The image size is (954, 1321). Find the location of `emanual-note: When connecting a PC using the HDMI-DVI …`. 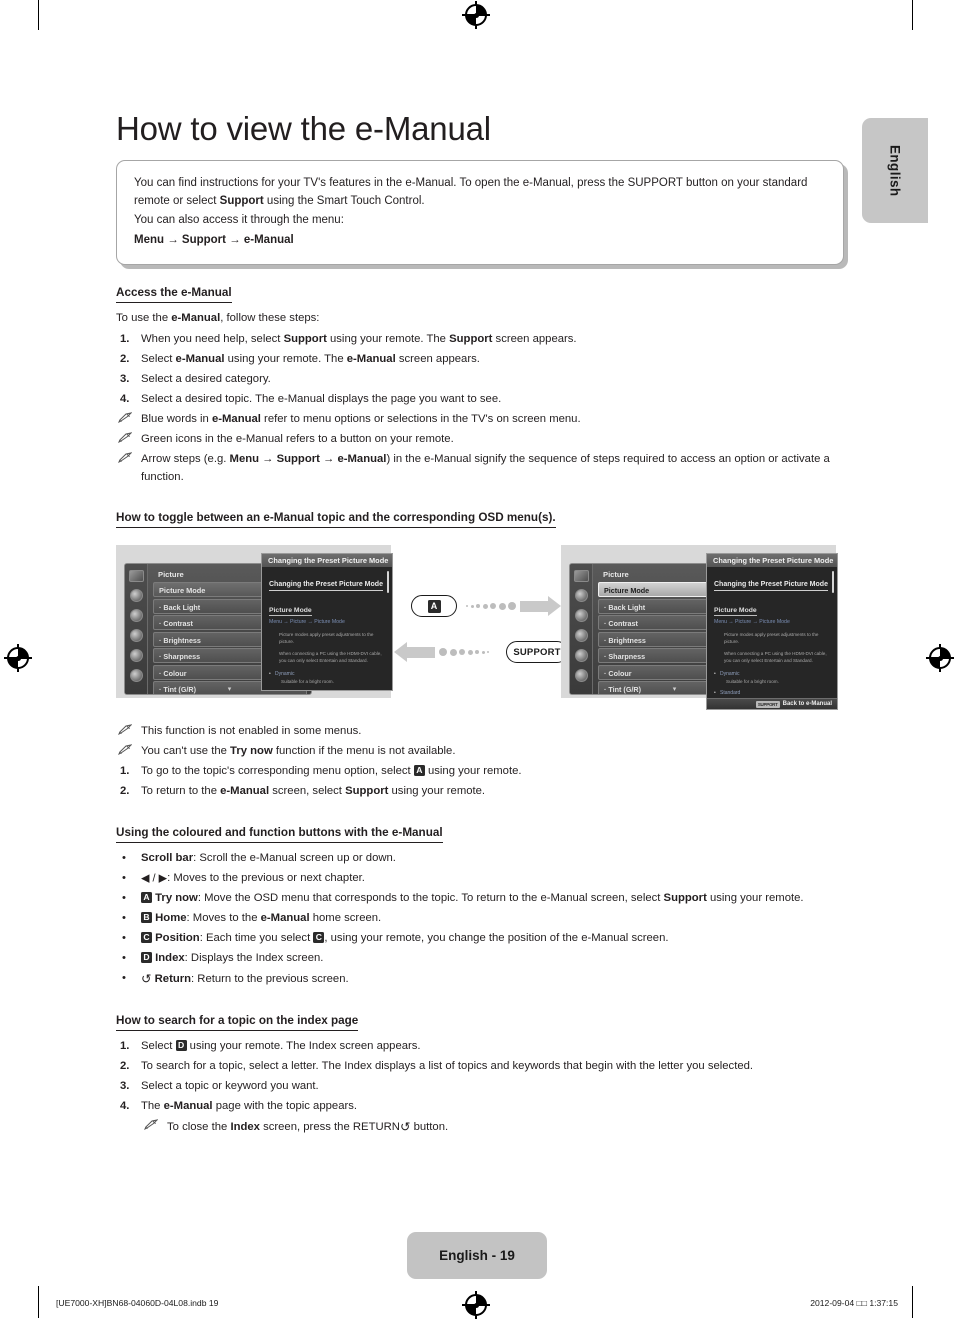

emanual-note: When connecting a PC using the HDMI-DVI … is located at coordinates (330, 657).